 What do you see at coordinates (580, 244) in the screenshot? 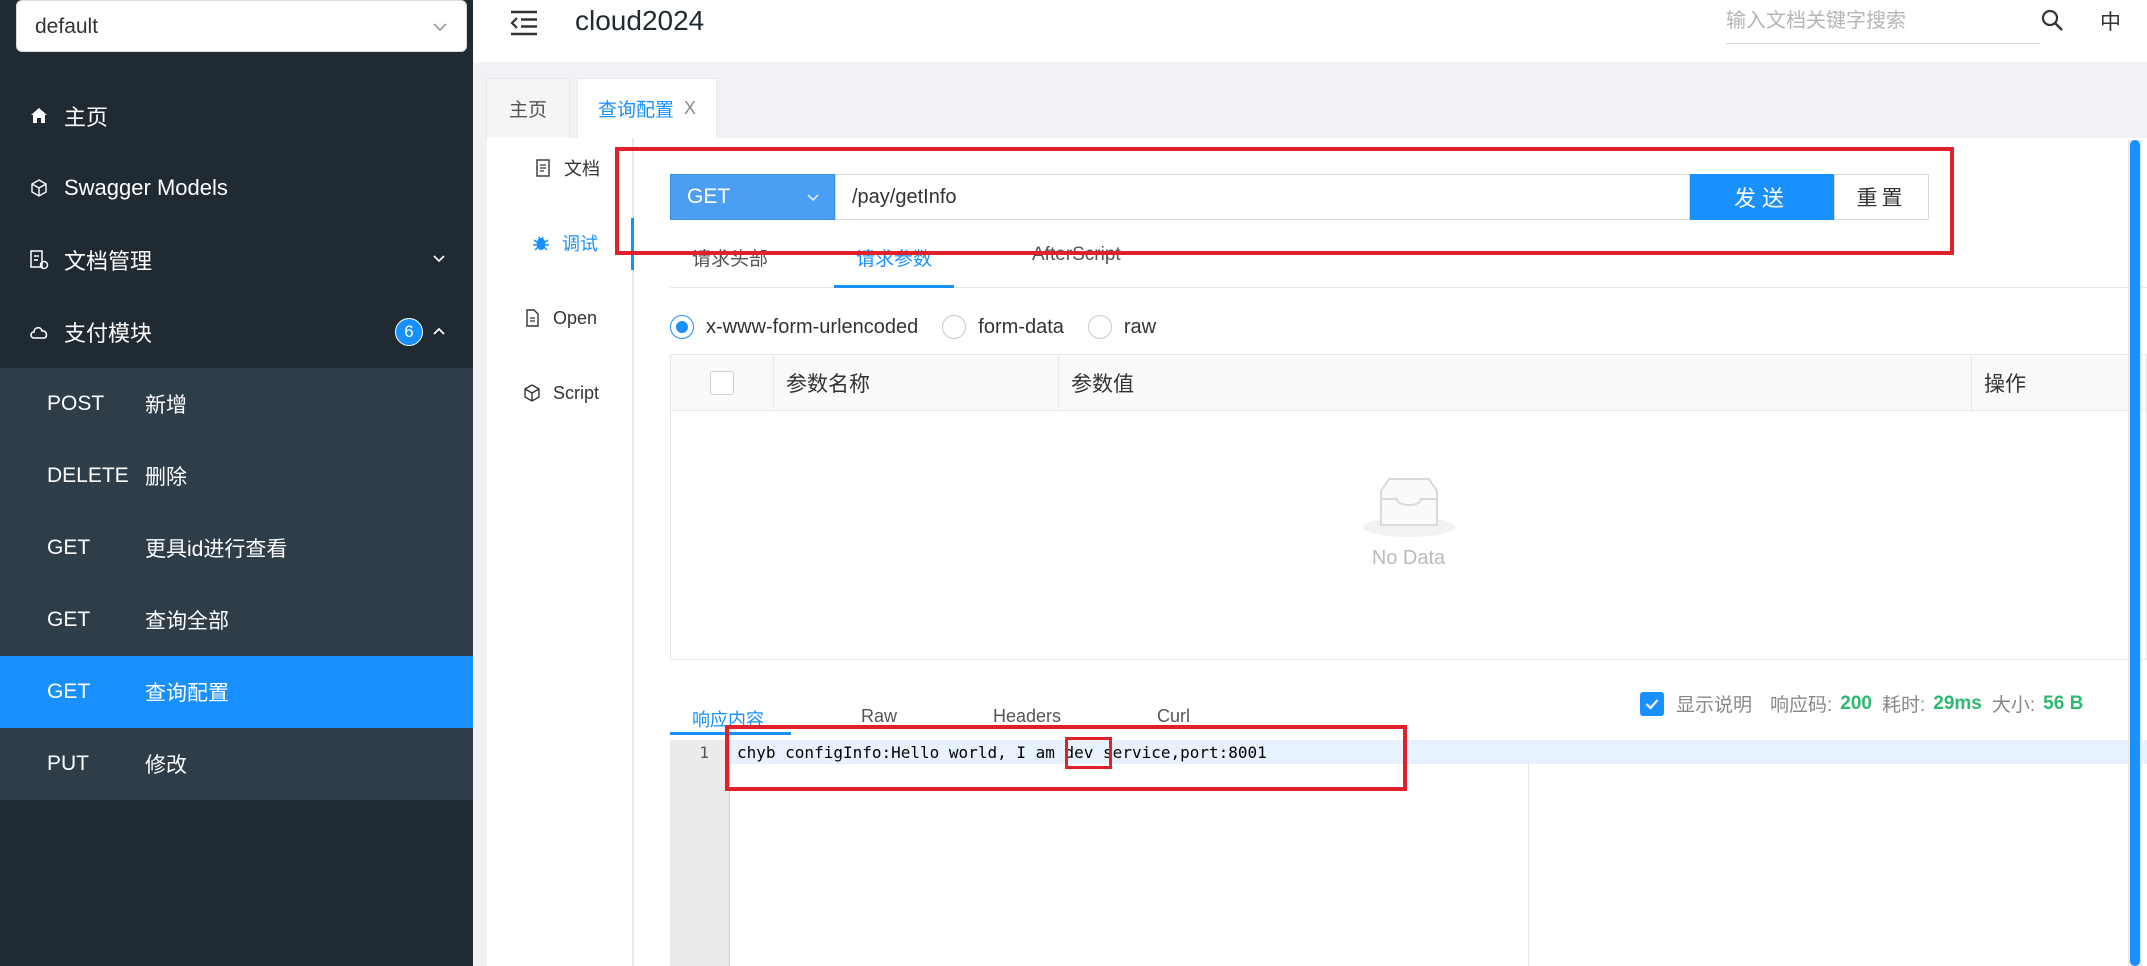
I see `tab-label: 调试` at bounding box center [580, 244].